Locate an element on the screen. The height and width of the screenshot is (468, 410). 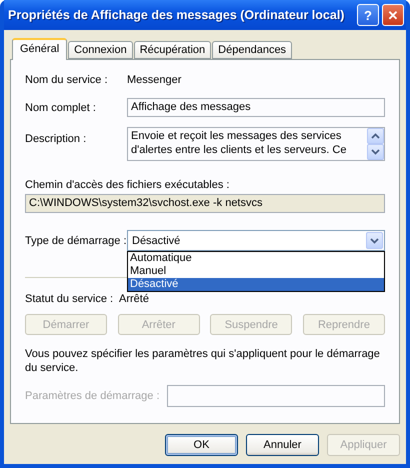
dialog-button: Annuler is located at coordinates (282, 445).